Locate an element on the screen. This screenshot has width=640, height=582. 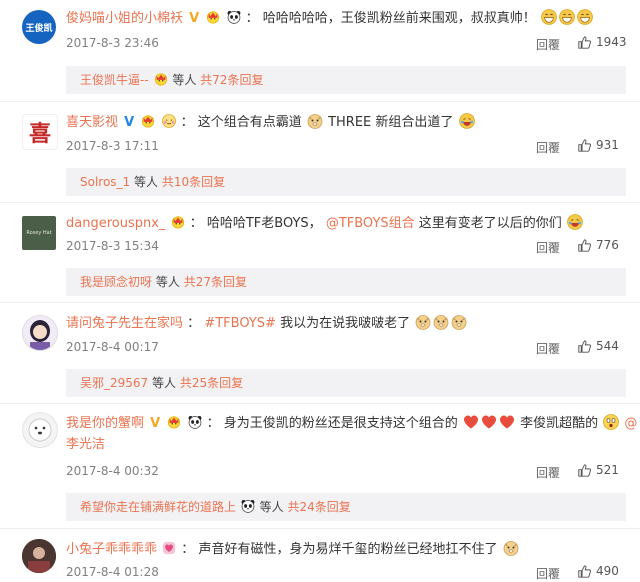
comment-body: 我以为在说我啵啵老了 is located at coordinates (345, 323).